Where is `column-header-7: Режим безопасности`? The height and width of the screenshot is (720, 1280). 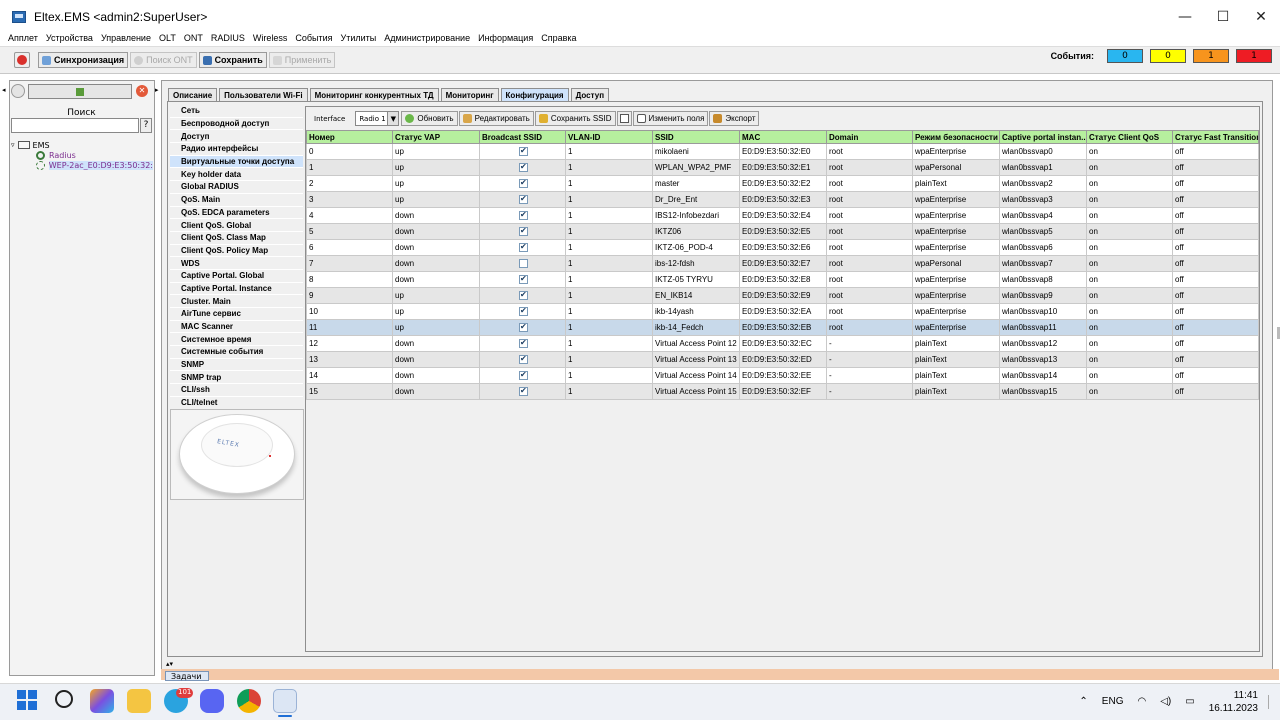 column-header-7: Режим безопасности is located at coordinates (956, 137).